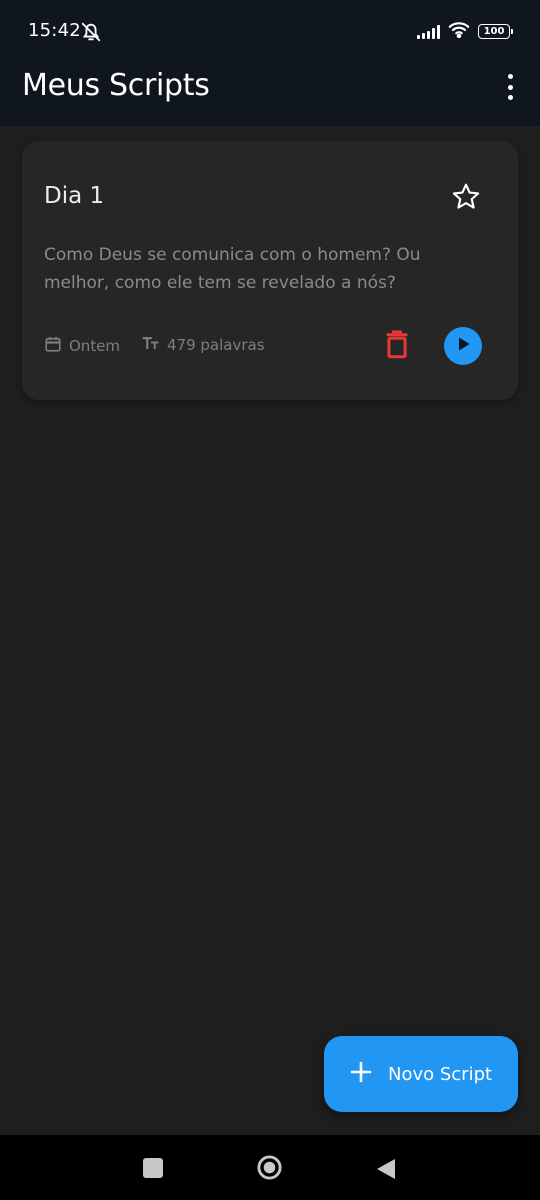 This screenshot has height=1200, width=540. Describe the element at coordinates (428, 31) in the screenshot. I see `signal-icon` at that location.